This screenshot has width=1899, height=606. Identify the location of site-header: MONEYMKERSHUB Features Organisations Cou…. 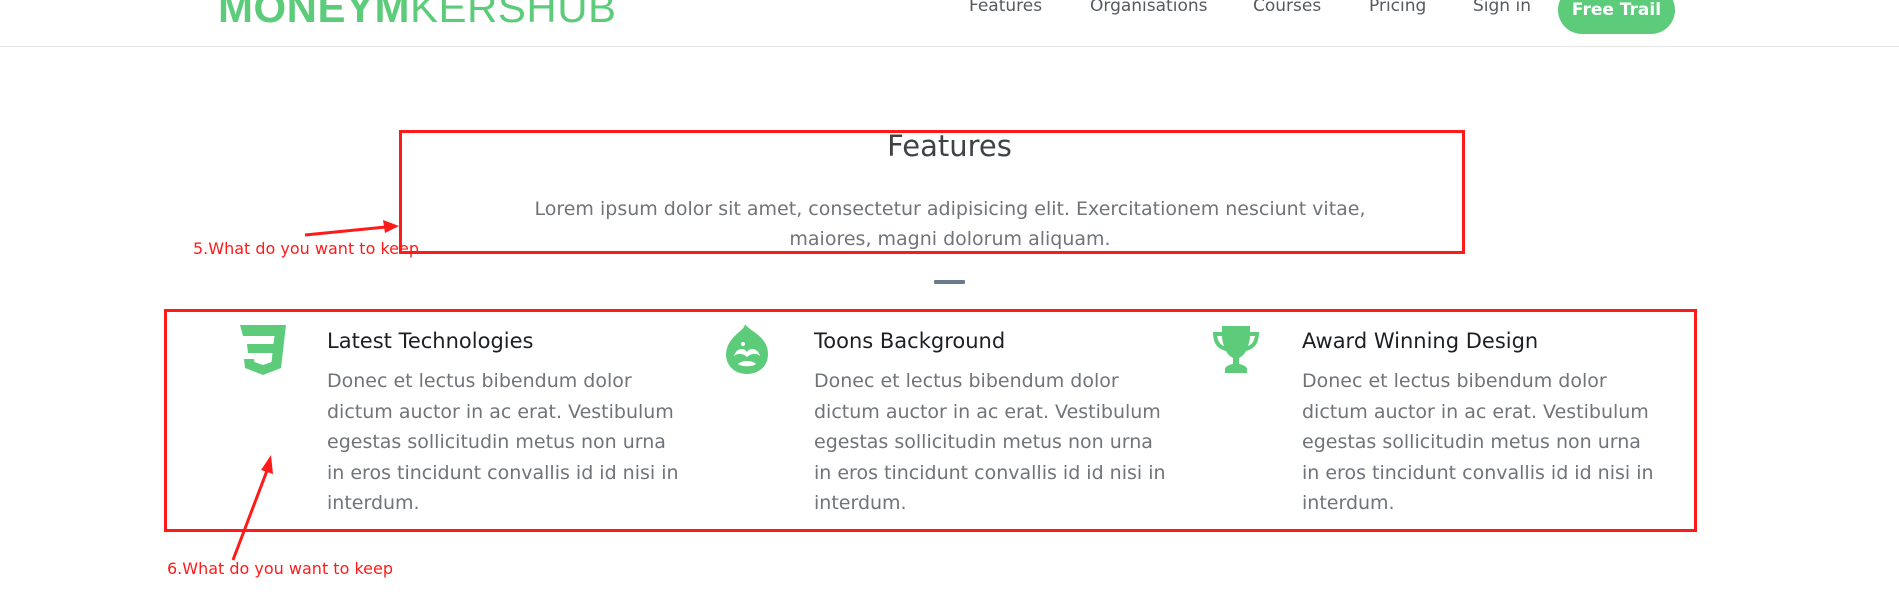
(949, 23).